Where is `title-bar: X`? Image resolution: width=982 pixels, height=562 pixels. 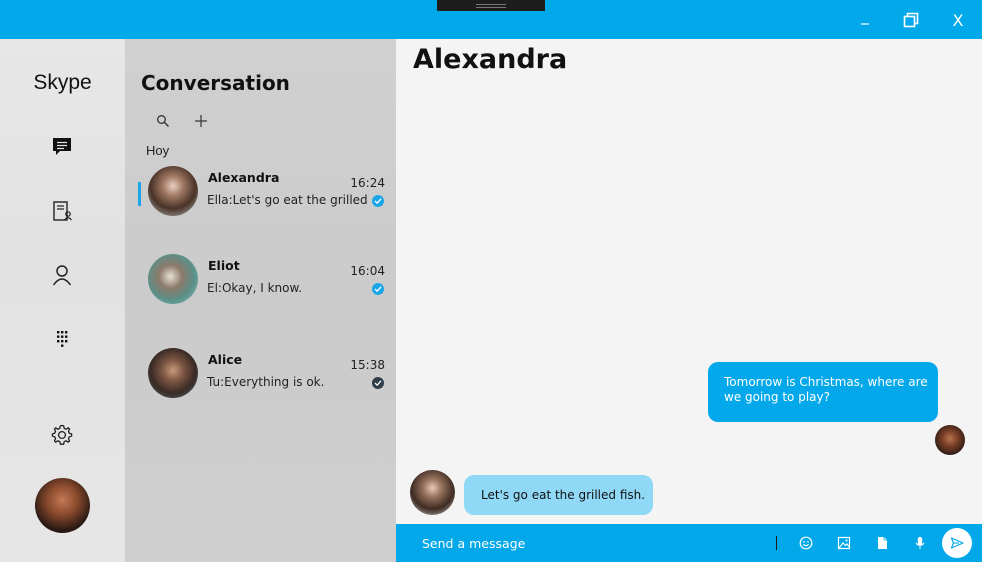 title-bar: X is located at coordinates (491, 19).